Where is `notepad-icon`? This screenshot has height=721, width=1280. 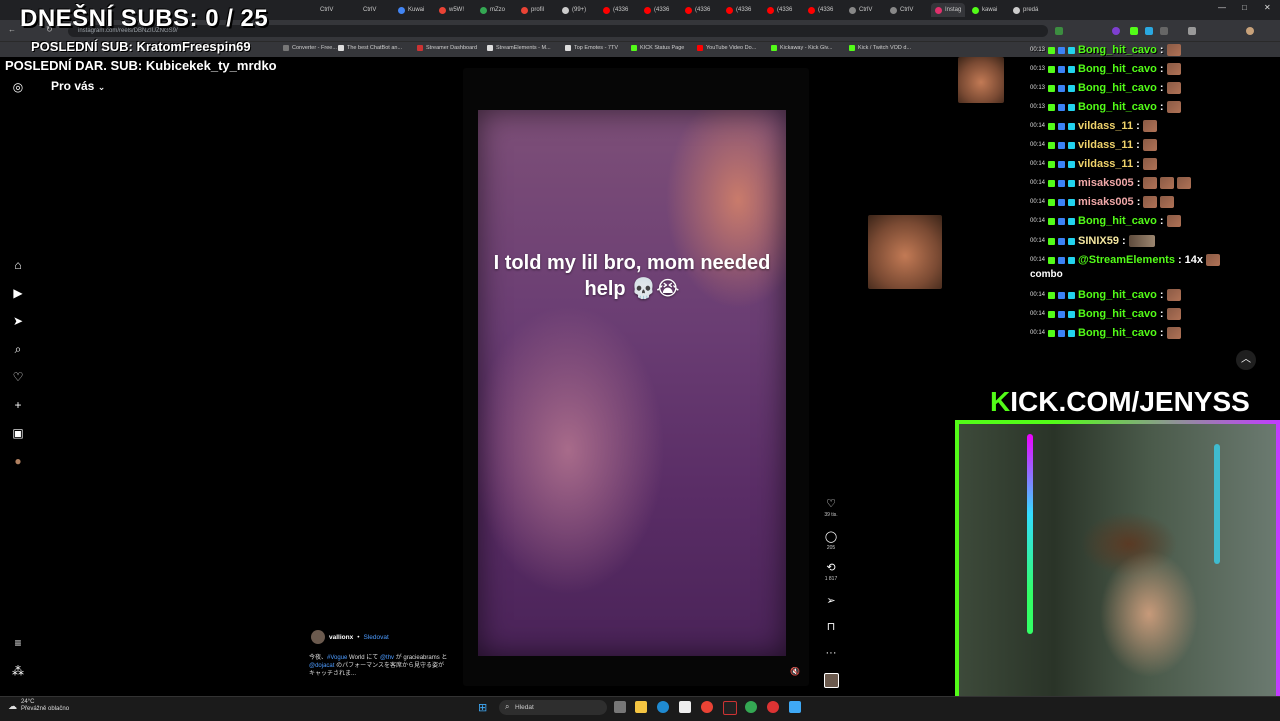
notepad-icon is located at coordinates (795, 707).